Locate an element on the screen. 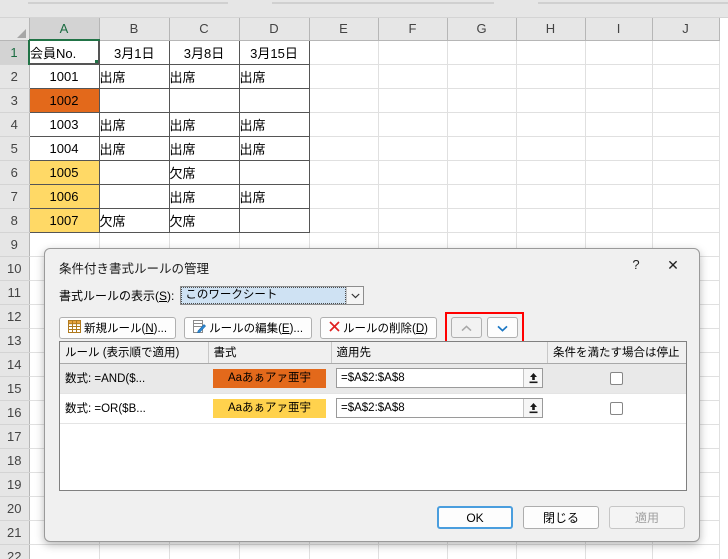 This screenshot has height=559, width=728. cell-A22 is located at coordinates (64, 551).